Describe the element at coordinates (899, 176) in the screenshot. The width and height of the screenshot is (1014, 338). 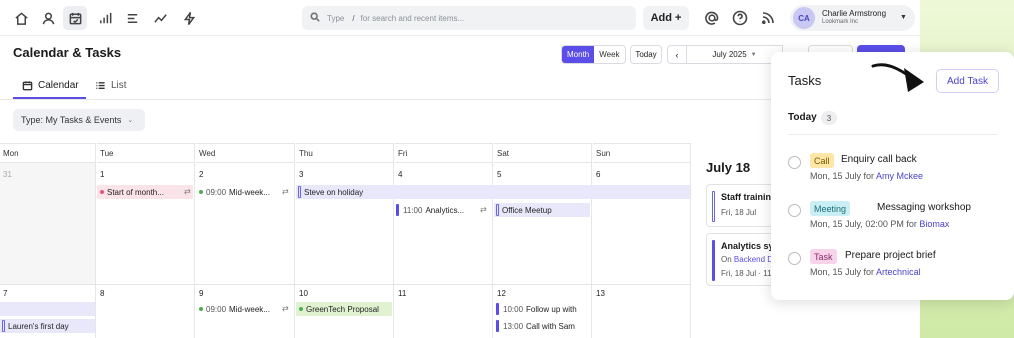
I see `task-assignee: Amy Mckee` at that location.